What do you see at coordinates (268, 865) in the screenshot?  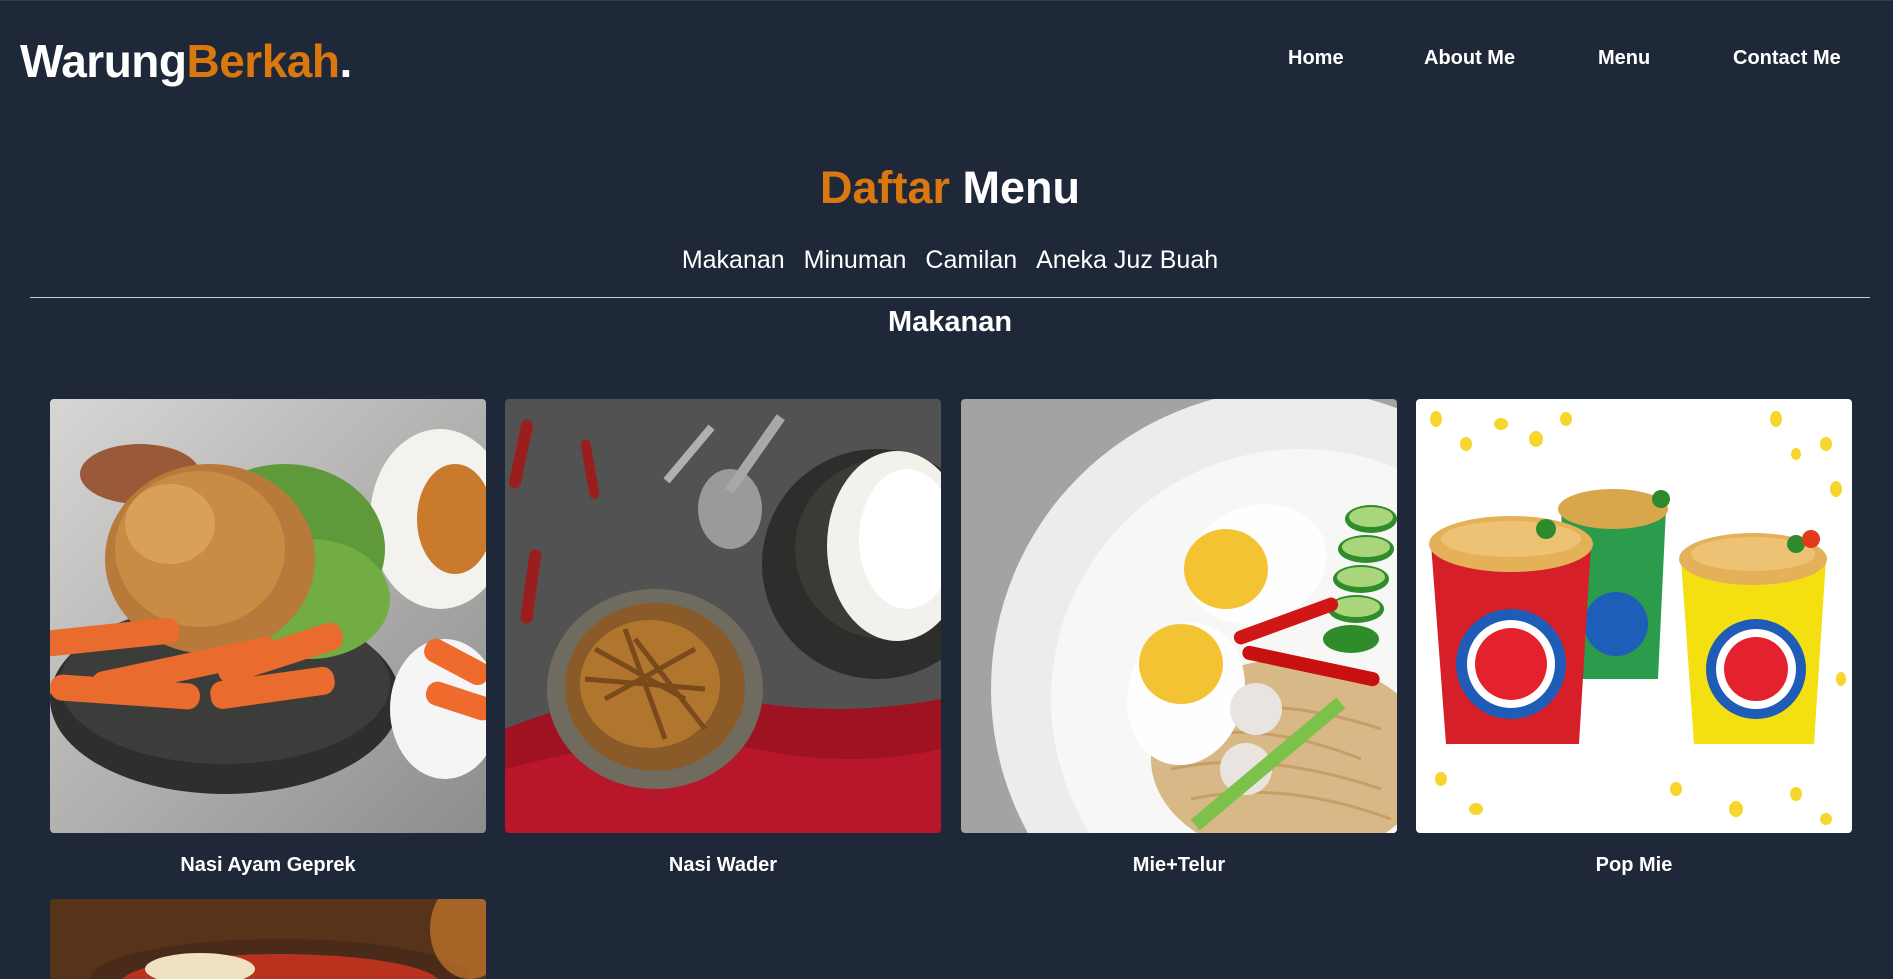 I see `menu-item-name-nasi-ayam-geprek: Nasi Ayam Geprek` at bounding box center [268, 865].